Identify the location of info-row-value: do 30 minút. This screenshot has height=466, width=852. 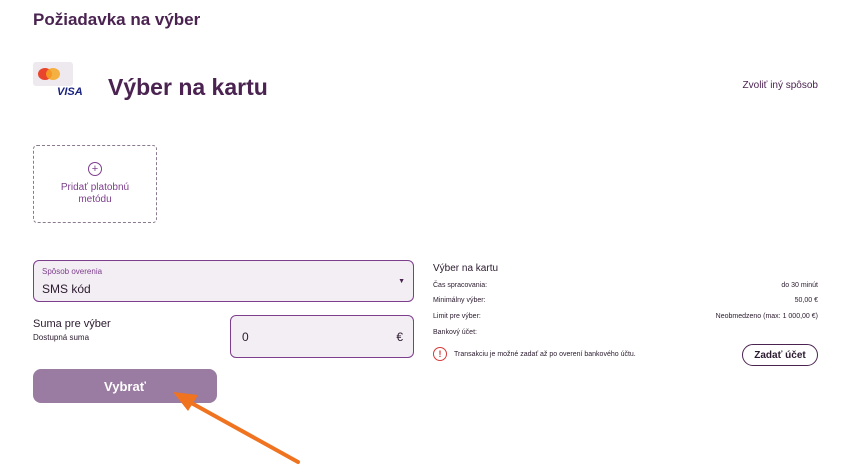
(799, 285).